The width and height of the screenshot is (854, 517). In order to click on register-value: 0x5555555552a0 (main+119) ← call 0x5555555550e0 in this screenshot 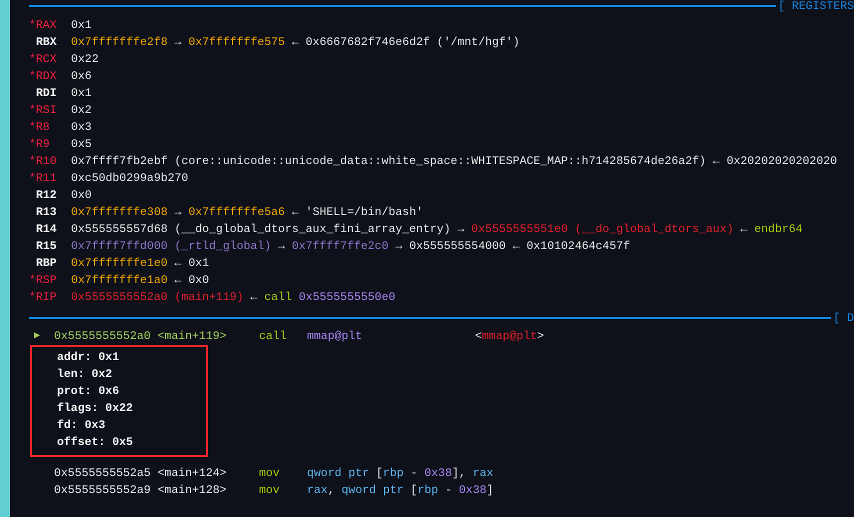, I will do `click(233, 298)`.